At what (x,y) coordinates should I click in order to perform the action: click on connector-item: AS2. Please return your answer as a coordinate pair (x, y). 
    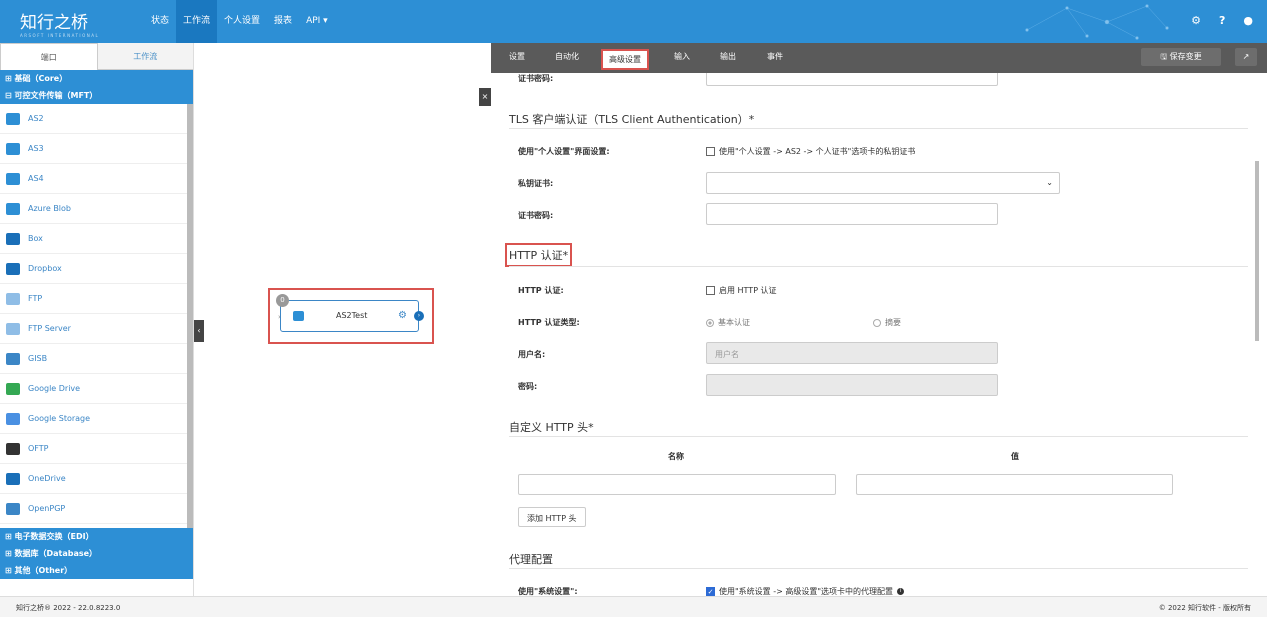
    Looking at the image, I should click on (93, 119).